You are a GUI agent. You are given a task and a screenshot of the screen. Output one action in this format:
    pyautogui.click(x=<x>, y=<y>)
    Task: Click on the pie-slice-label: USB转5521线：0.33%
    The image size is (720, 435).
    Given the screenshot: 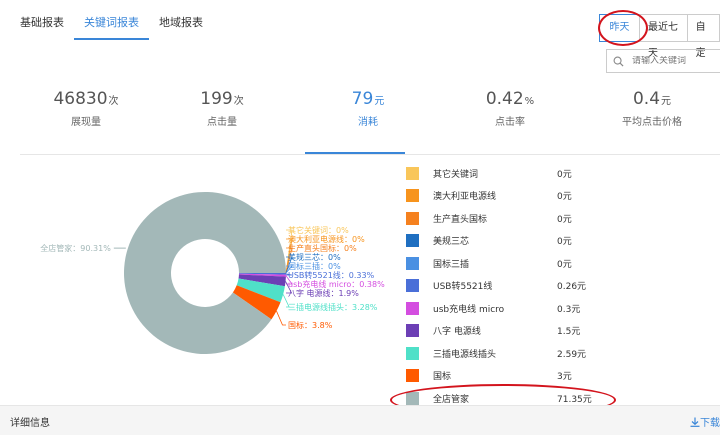 What is the action you would take?
    pyautogui.click(x=331, y=275)
    